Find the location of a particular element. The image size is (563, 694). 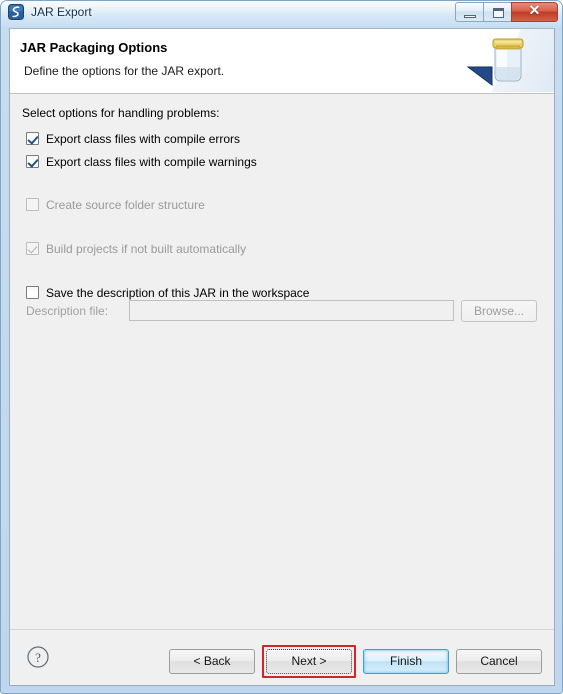

jar-export-icon is located at coordinates (16, 12).